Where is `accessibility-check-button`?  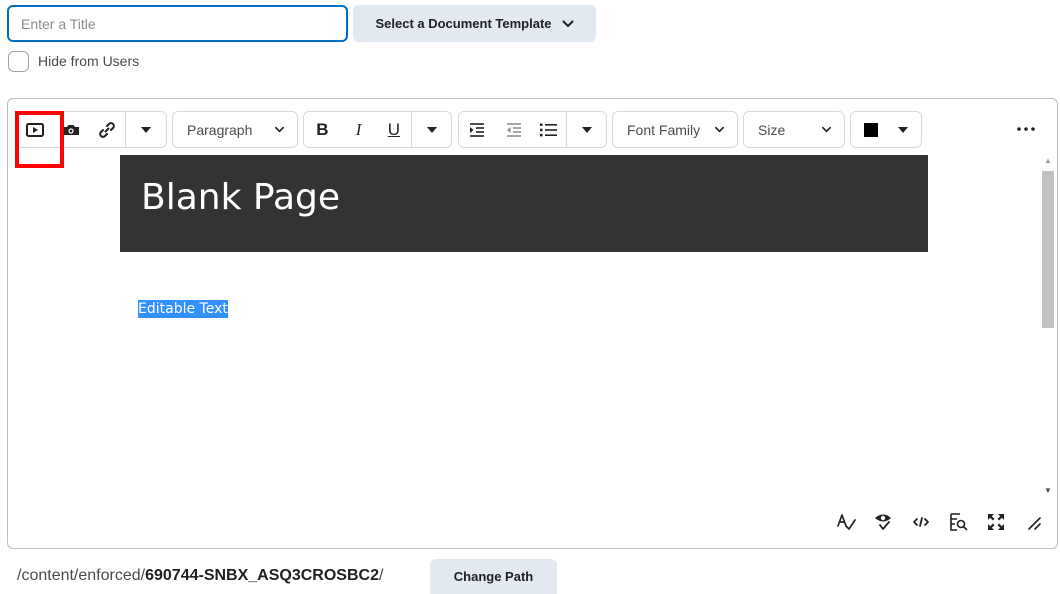 accessibility-check-button is located at coordinates (883, 522).